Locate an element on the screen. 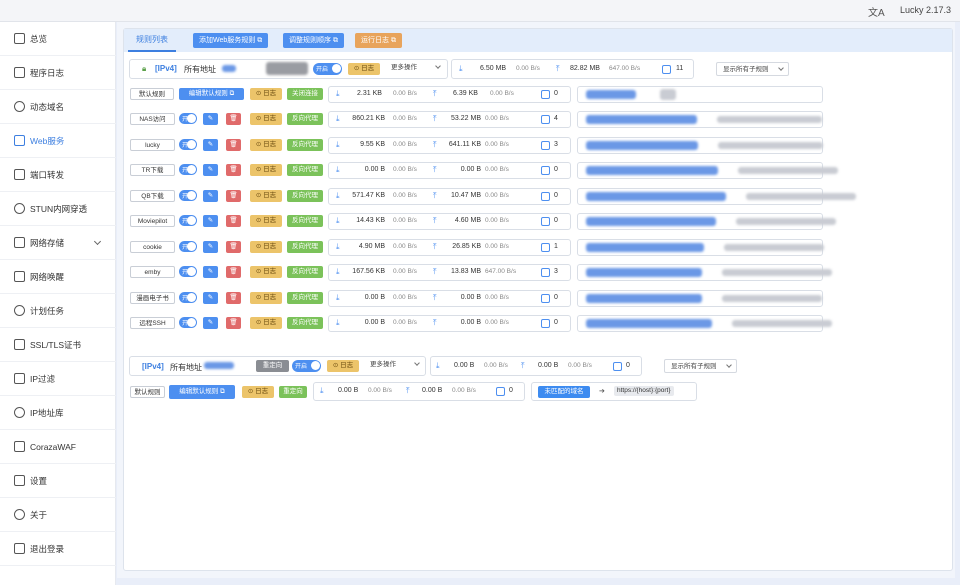 The width and height of the screenshot is (960, 585). sidebar-item-10: IP过滤 is located at coordinates (58, 379).